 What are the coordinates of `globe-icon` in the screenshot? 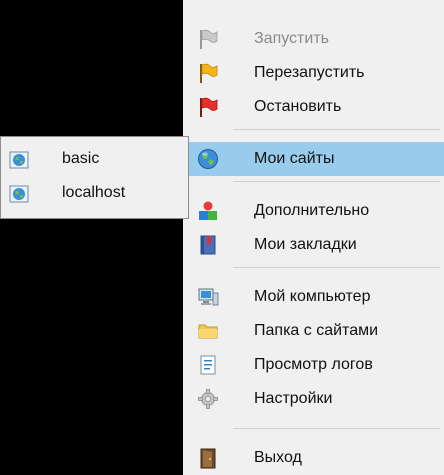 It's located at (208, 159).